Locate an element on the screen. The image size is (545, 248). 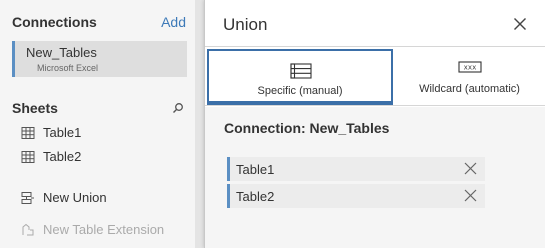
dialog-title: Union is located at coordinates (245, 24).